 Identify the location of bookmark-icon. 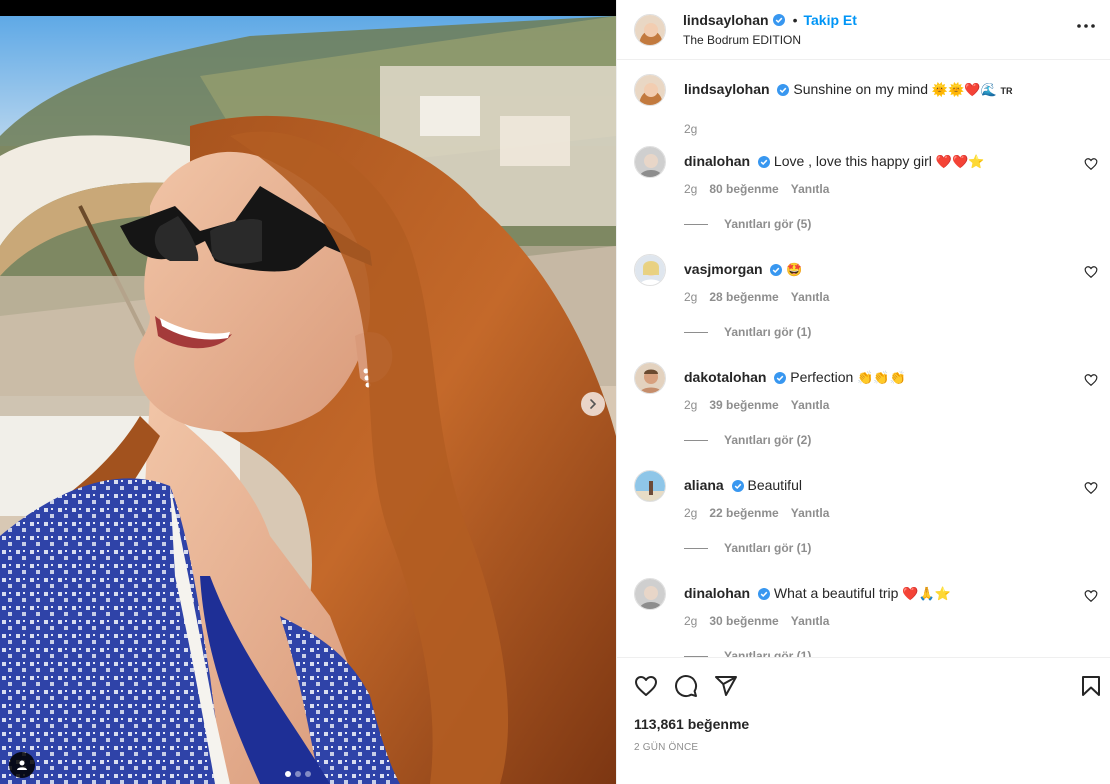
(1091, 686).